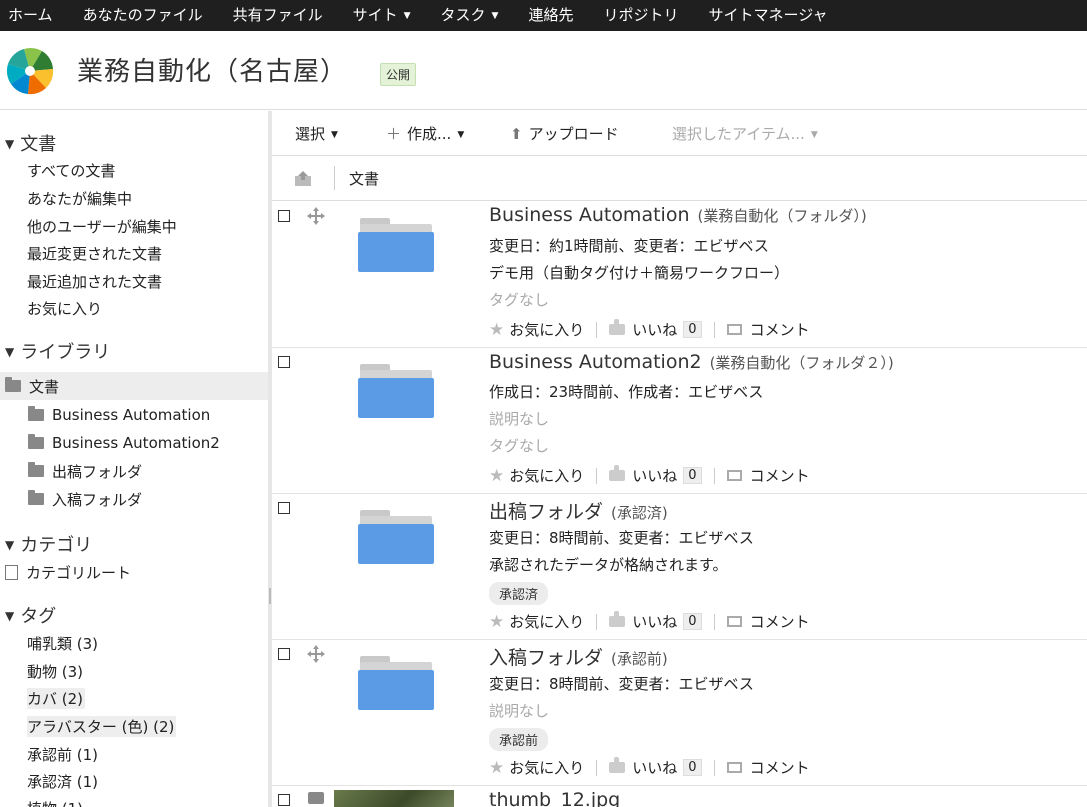  Describe the element at coordinates (44, 386) in the screenshot. I see `library-root-label: 文書` at that location.